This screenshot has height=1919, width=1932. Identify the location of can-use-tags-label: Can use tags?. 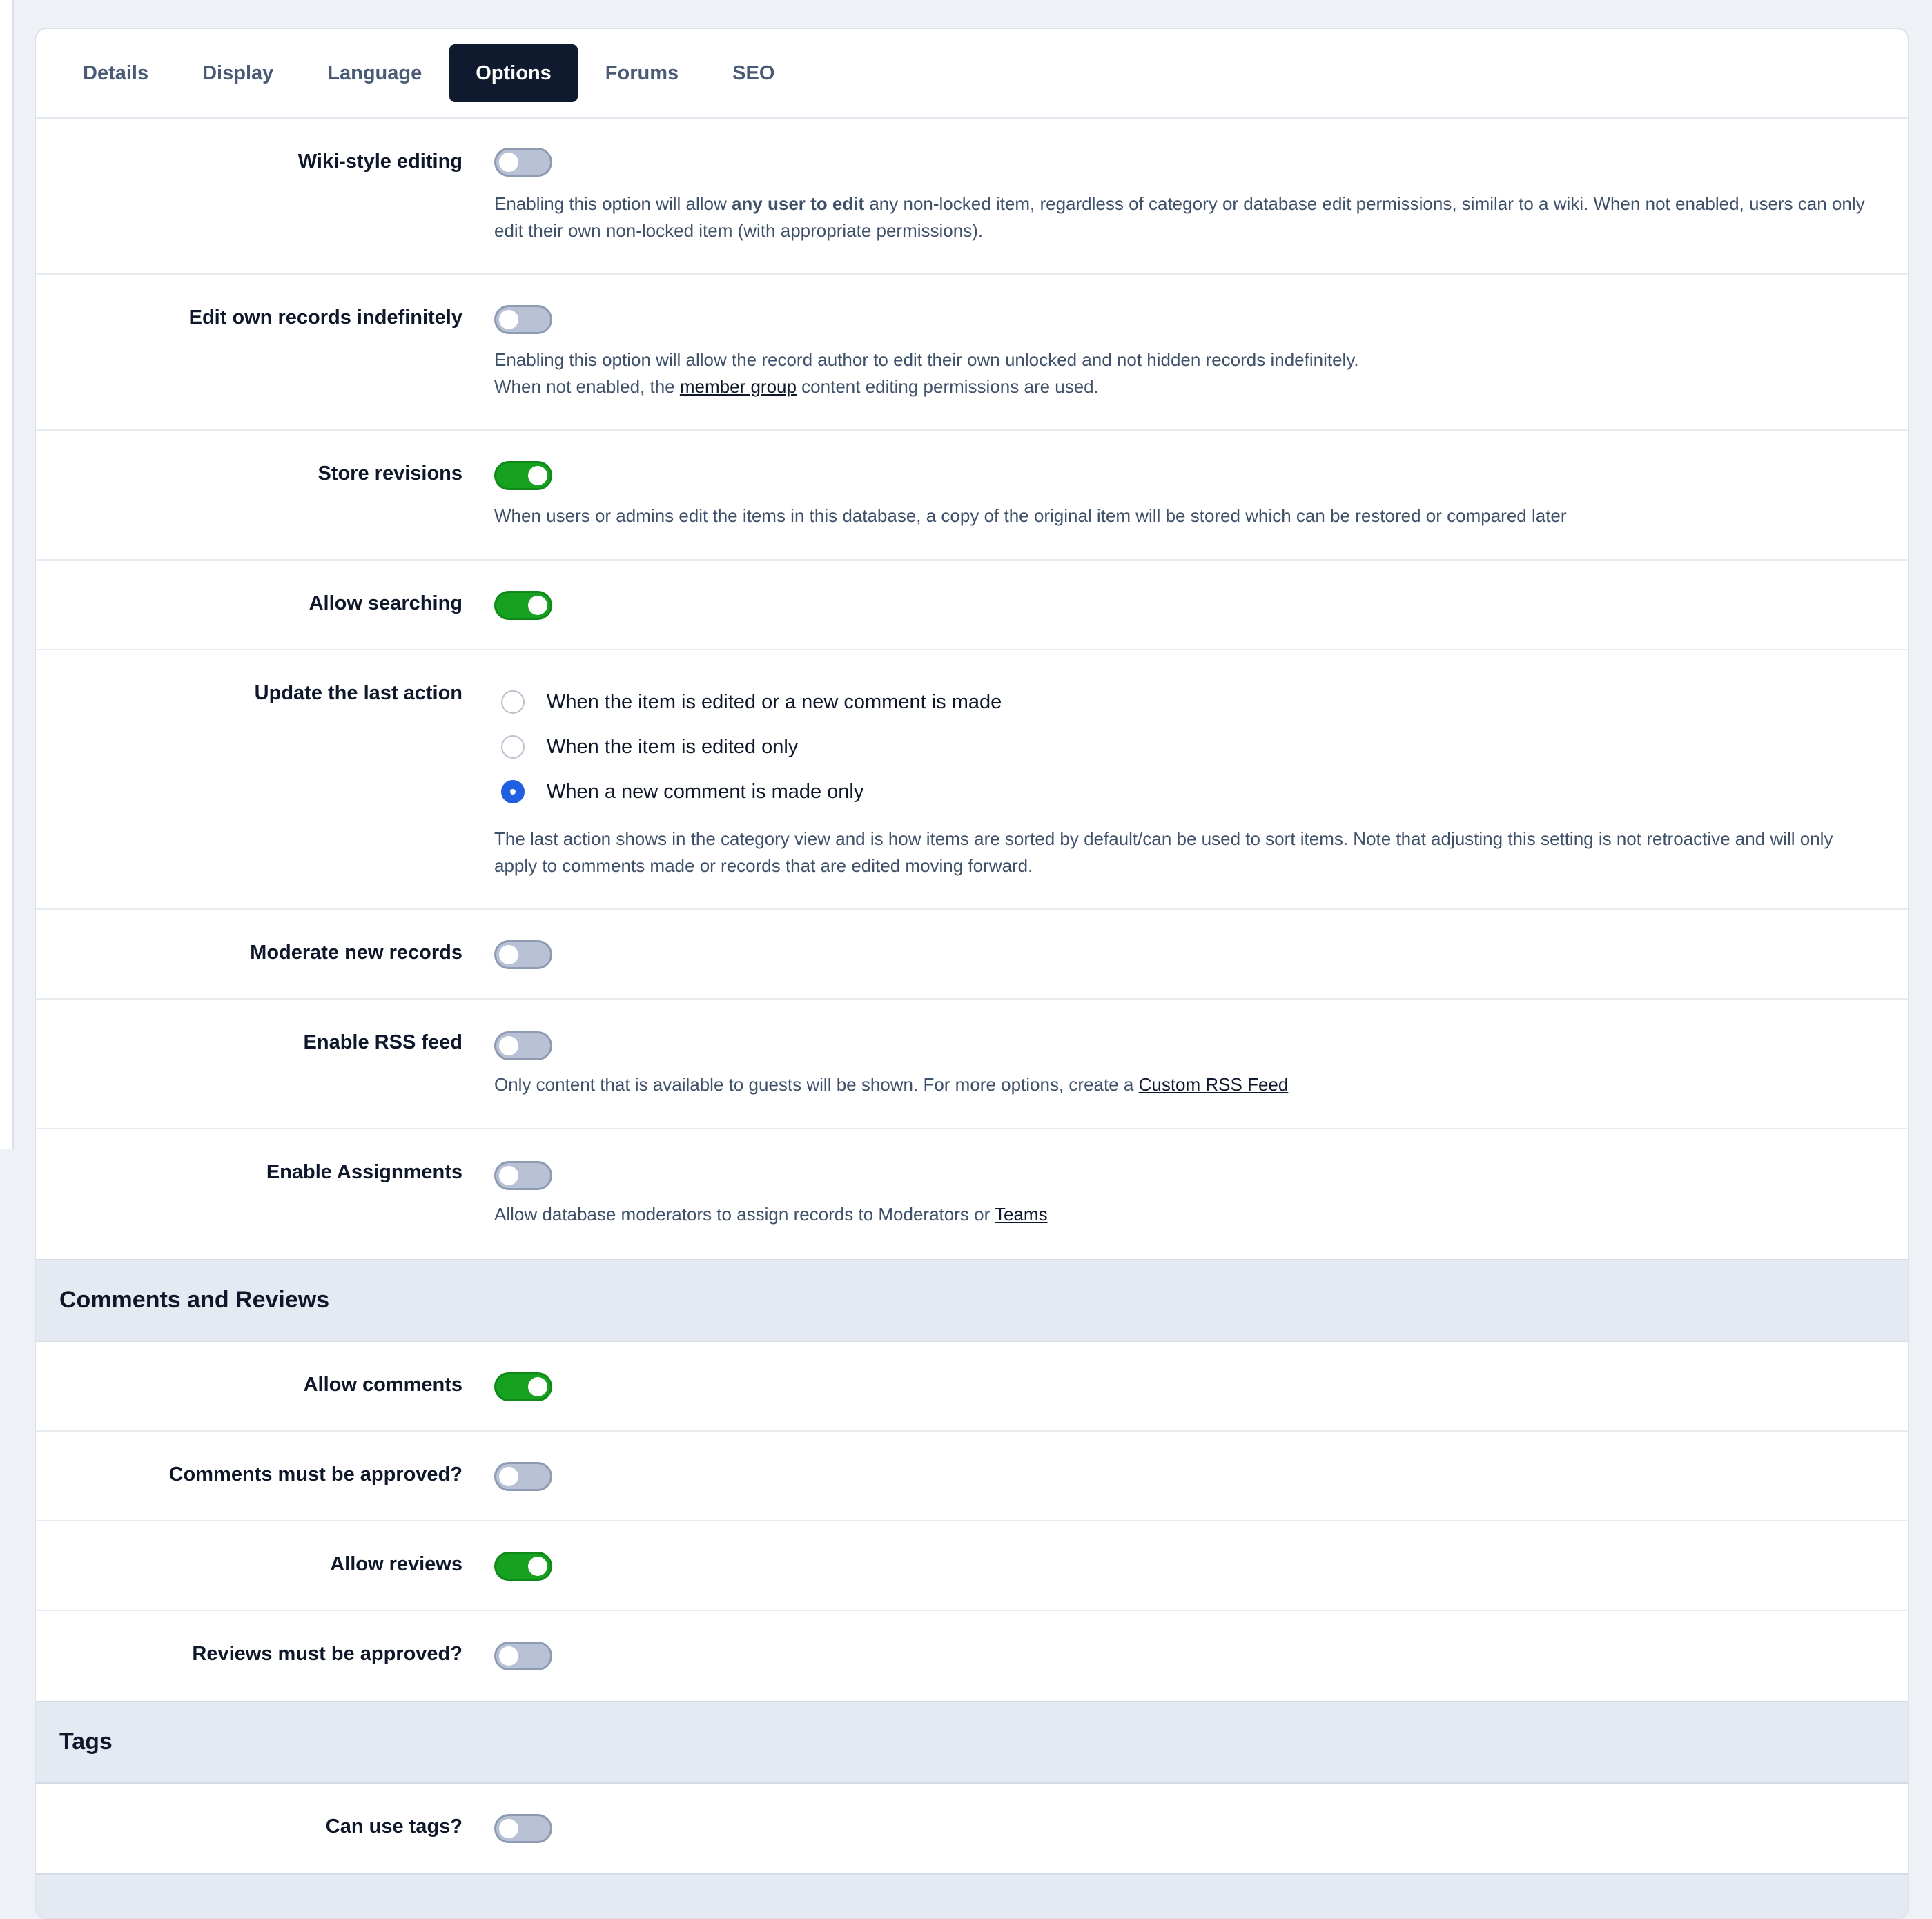
(393, 1826).